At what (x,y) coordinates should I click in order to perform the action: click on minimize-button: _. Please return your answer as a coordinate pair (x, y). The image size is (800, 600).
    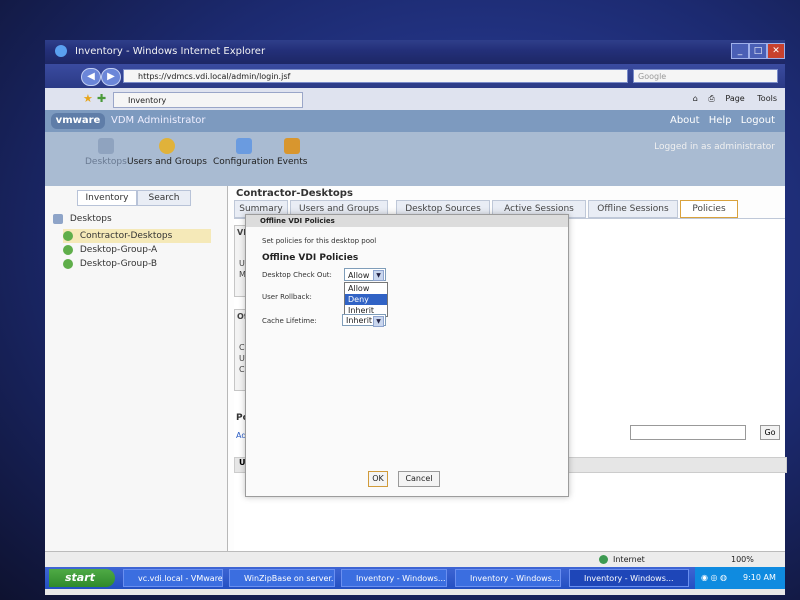
    Looking at the image, I should click on (740, 51).